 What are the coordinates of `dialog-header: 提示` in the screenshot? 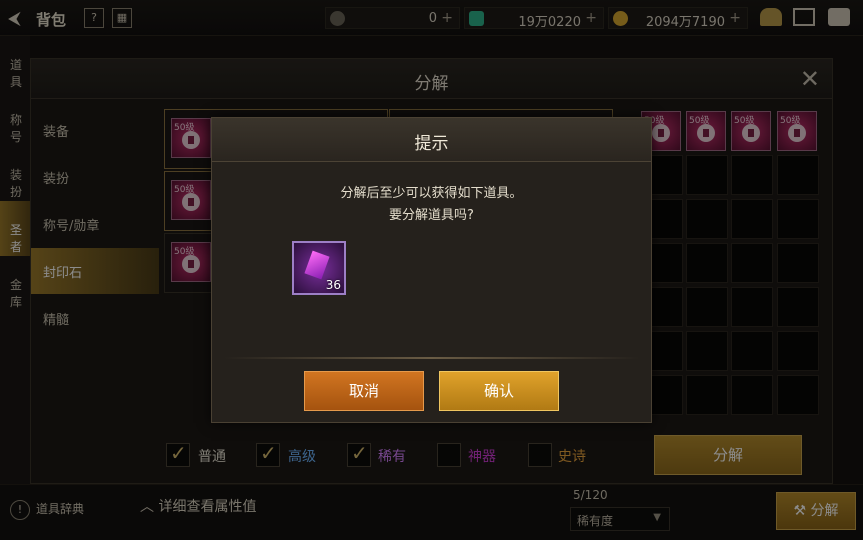 It's located at (431, 140).